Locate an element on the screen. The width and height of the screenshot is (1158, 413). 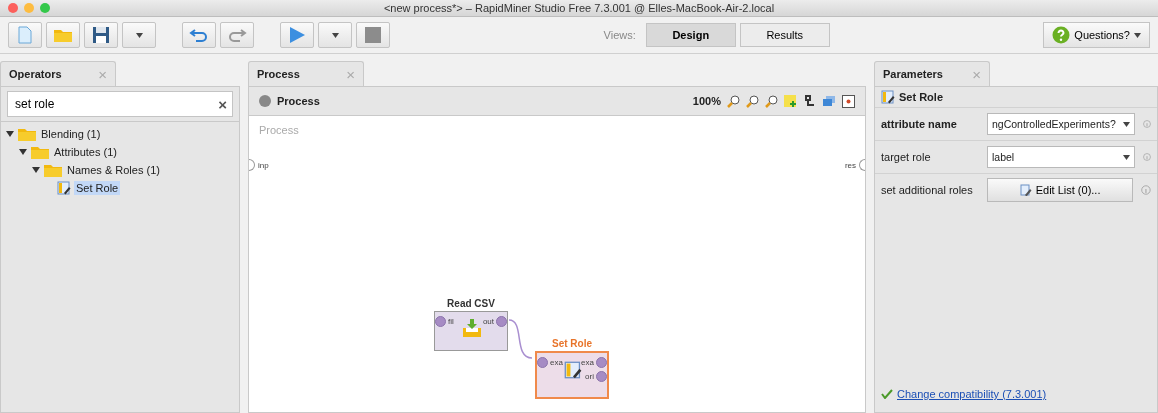
port-label: out is located at coordinates (488, 321).